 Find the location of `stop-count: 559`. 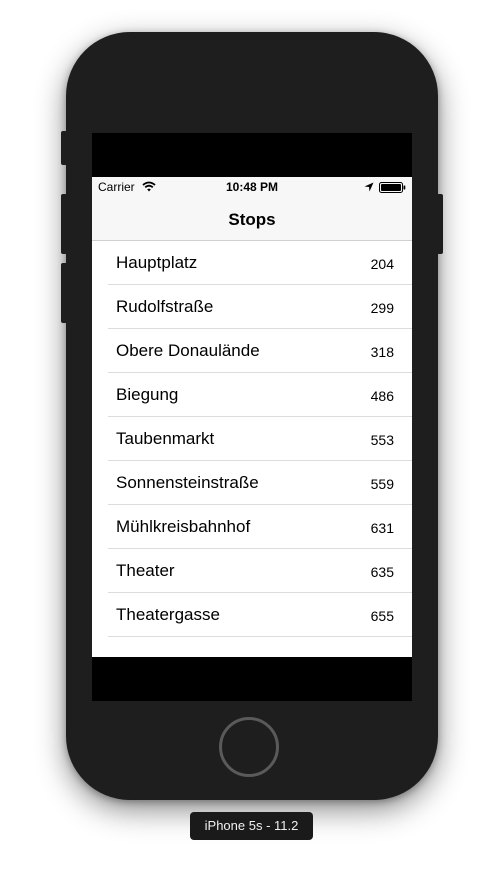

stop-count: 559 is located at coordinates (382, 484).